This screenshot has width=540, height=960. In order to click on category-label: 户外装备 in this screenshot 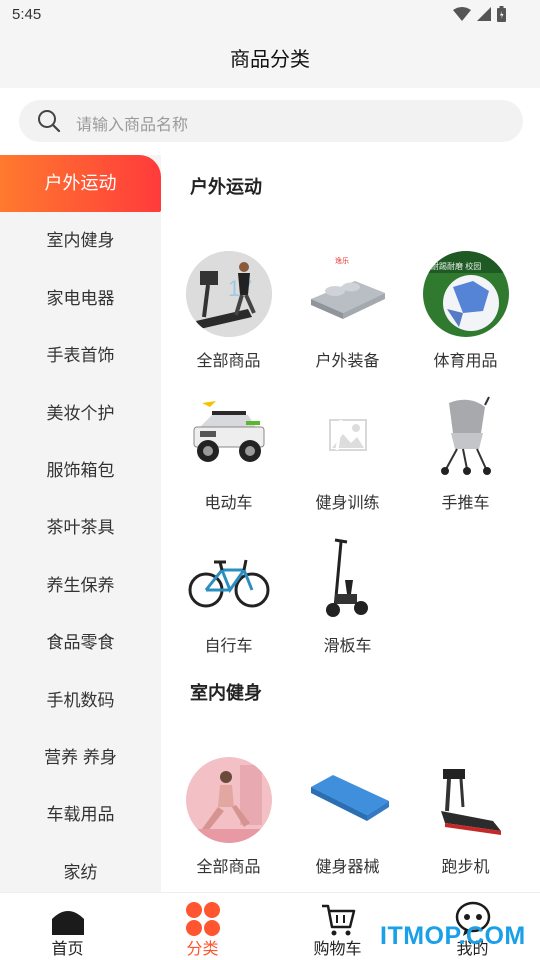, I will do `click(347, 361)`.